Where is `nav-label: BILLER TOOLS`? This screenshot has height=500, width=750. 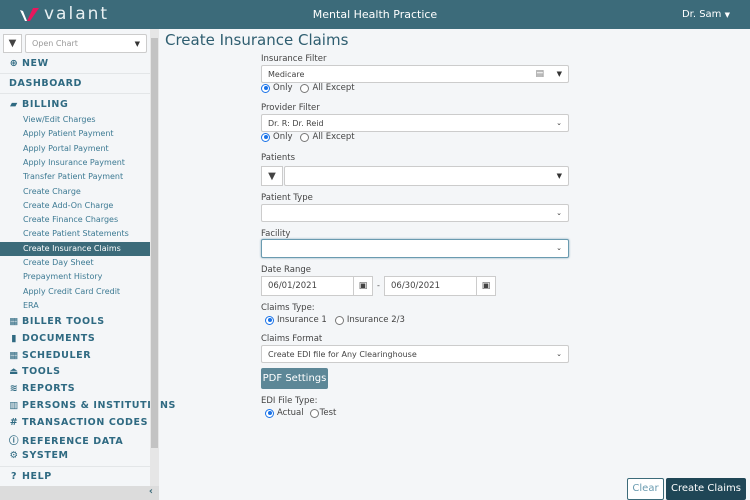 nav-label: BILLER TOOLS is located at coordinates (63, 321).